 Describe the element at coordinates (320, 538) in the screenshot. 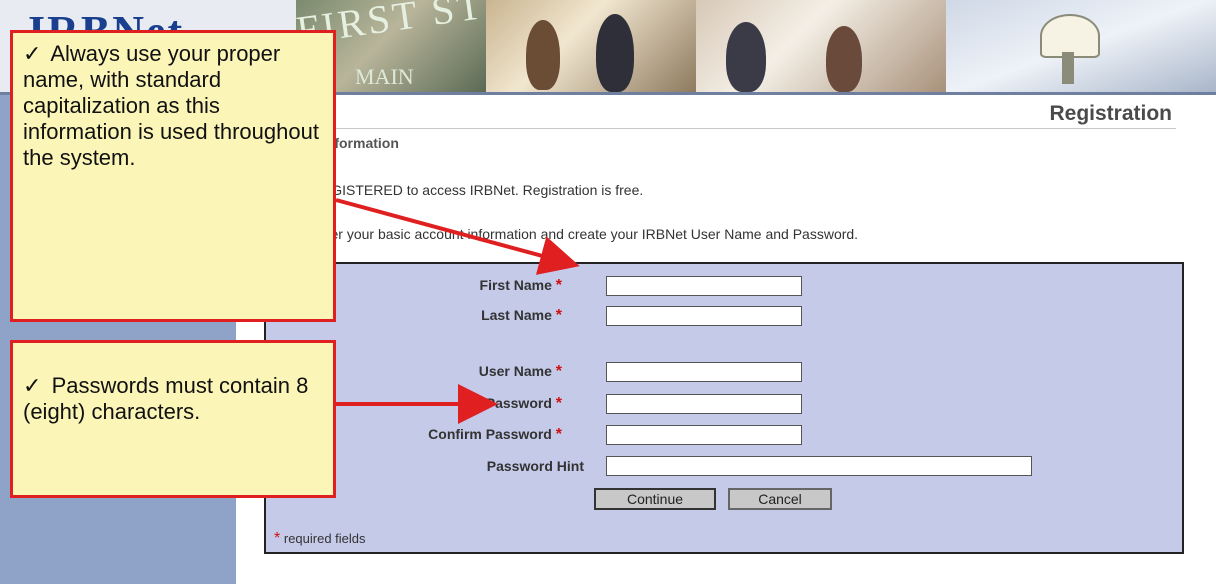

I see `required-fields-note: * required fields` at that location.